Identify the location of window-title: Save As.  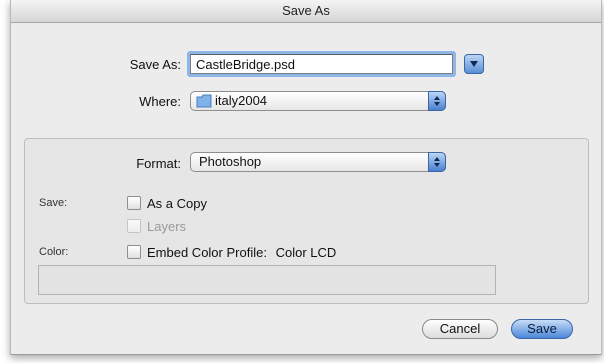
(306, 11).